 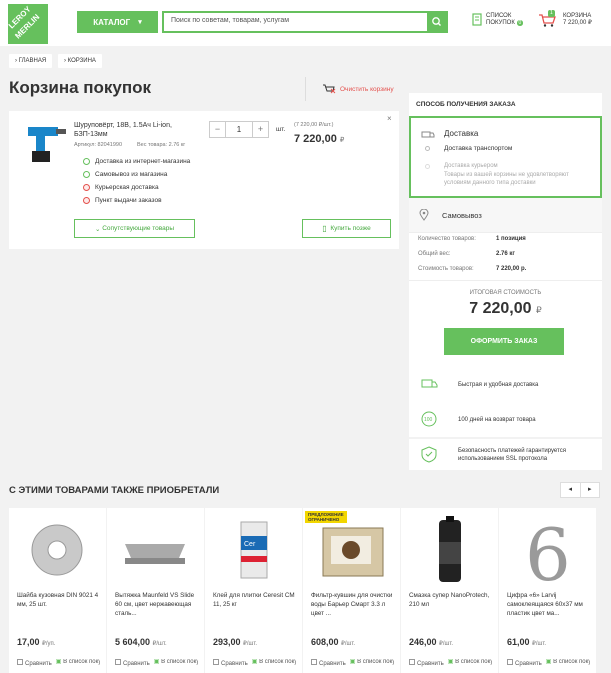 I want to click on product-article: Артикул: 82041990, so click(x=98, y=145).